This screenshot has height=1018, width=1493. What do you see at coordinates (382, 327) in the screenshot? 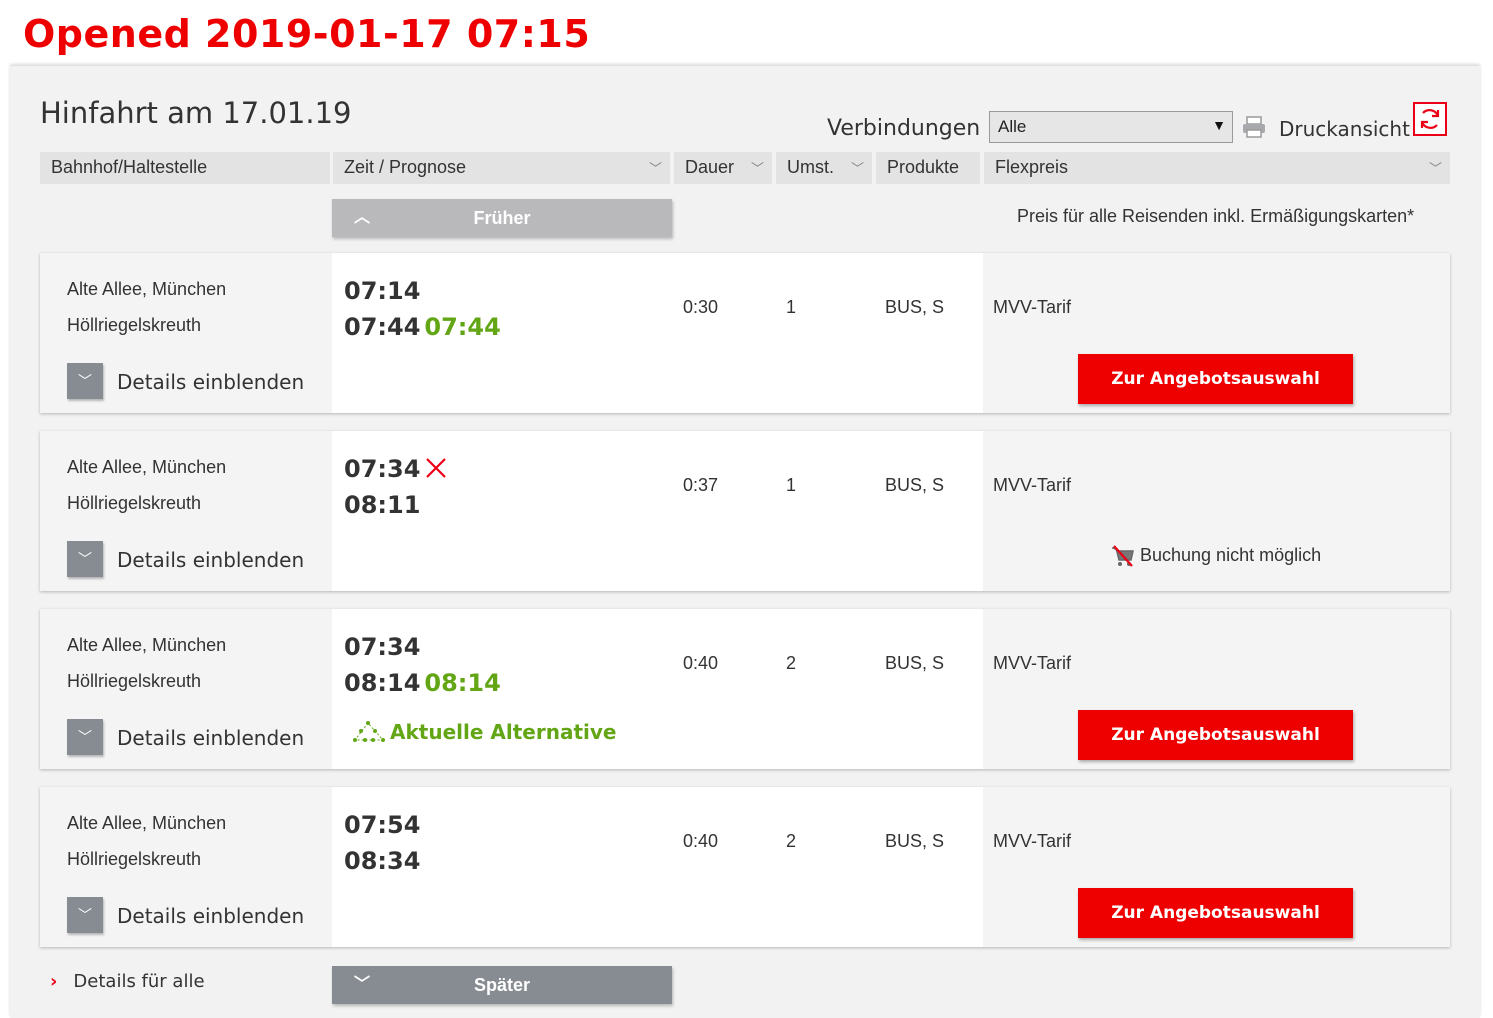
I see `arrival-scheduled: 07:44` at bounding box center [382, 327].